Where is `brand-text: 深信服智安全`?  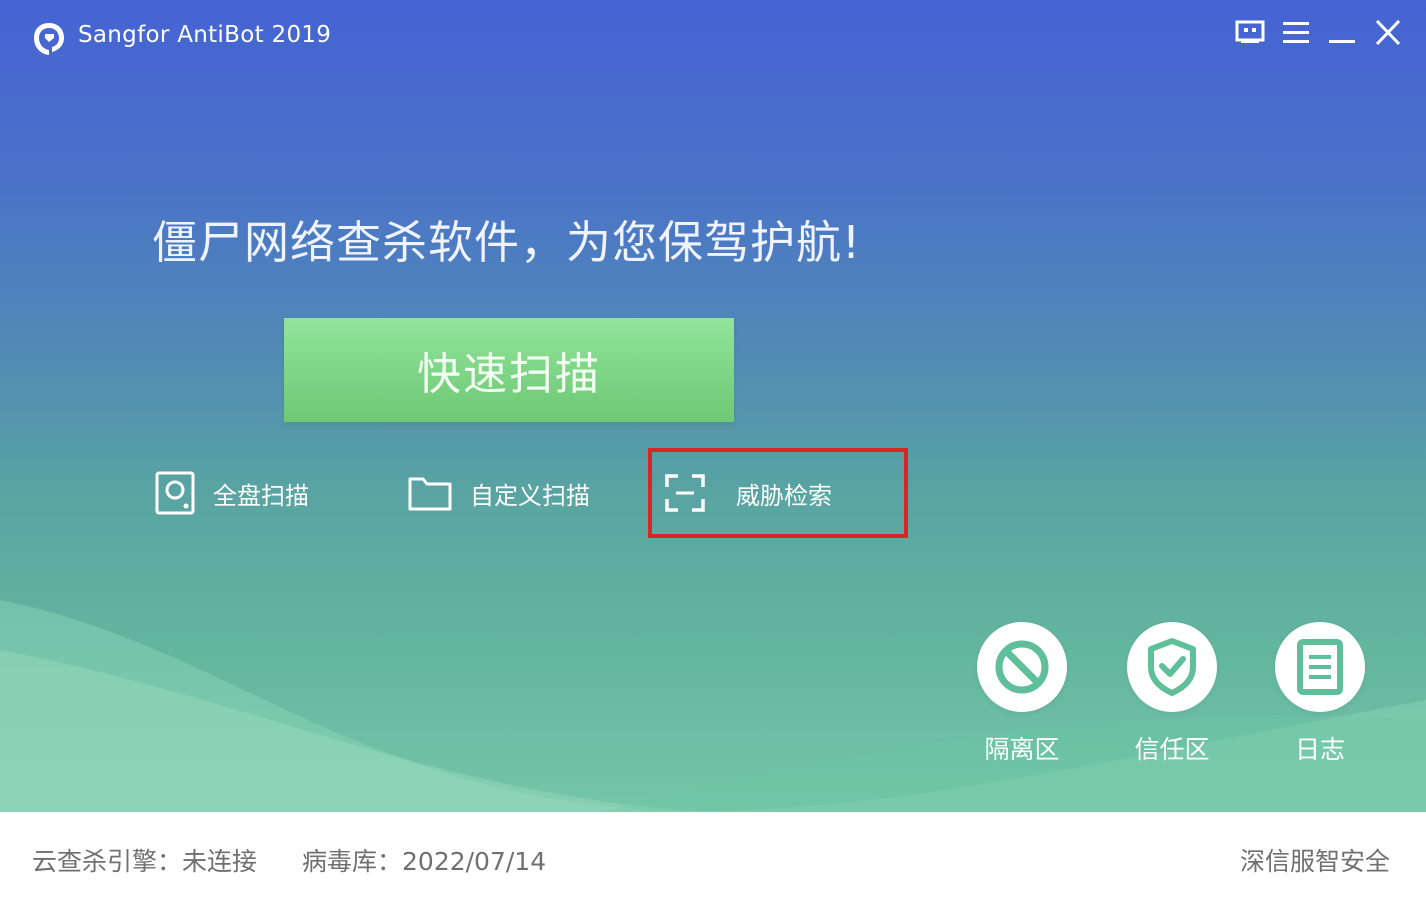
brand-text: 深信服智安全 is located at coordinates (1315, 861).